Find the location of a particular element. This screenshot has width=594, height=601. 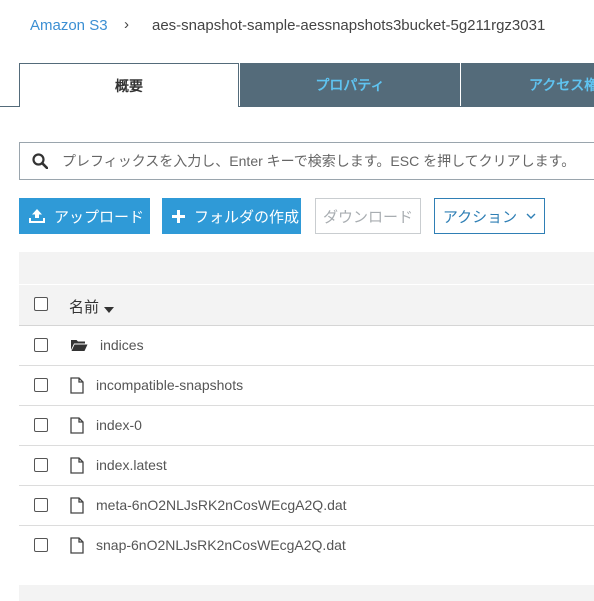

name-column-label: 名前 is located at coordinates (84, 307).